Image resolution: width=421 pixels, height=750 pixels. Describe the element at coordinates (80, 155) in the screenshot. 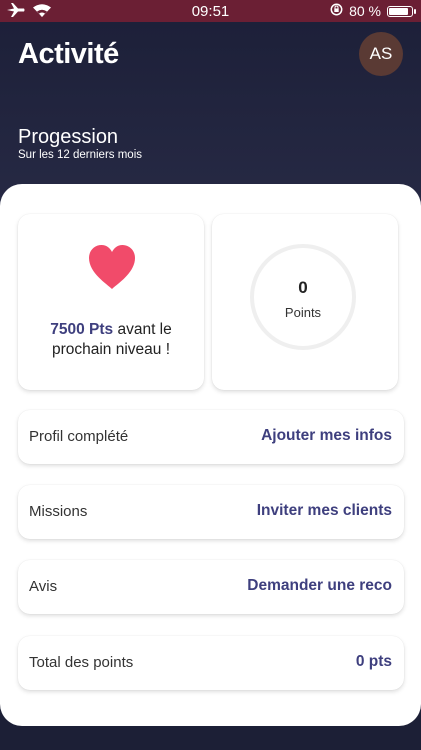

I see `progression-subtitle: Sur les 12 derniers mois` at that location.